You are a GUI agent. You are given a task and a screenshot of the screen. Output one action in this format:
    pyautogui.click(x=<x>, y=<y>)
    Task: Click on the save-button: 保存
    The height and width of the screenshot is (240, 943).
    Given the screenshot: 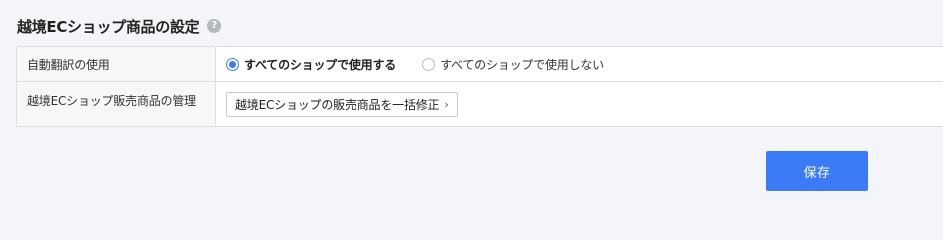 What is the action you would take?
    pyautogui.click(x=817, y=171)
    